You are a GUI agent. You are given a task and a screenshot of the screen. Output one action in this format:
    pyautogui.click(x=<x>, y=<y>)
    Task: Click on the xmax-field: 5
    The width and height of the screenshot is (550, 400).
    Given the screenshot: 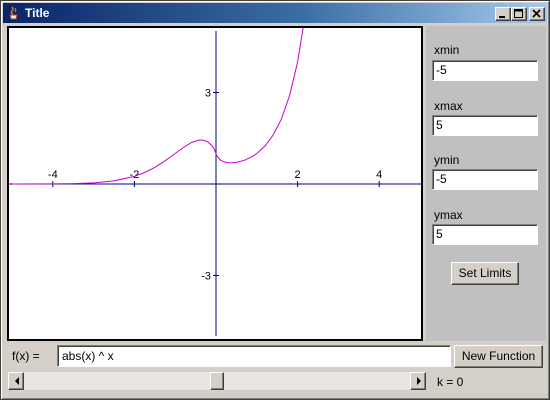 What is the action you would take?
    pyautogui.click(x=485, y=125)
    